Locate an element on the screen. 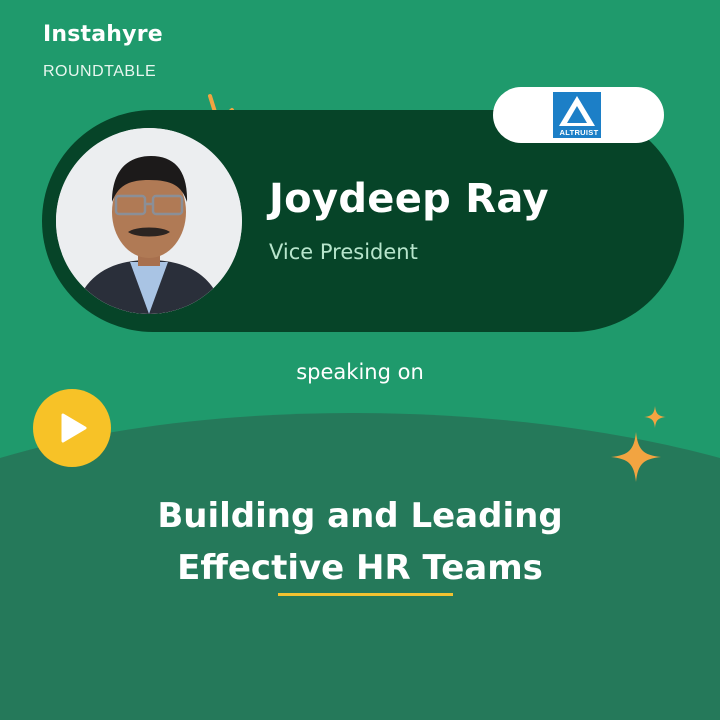 The width and height of the screenshot is (720, 720). brand-block: Instahyre ROUNDTABLE is located at coordinates (103, 51).